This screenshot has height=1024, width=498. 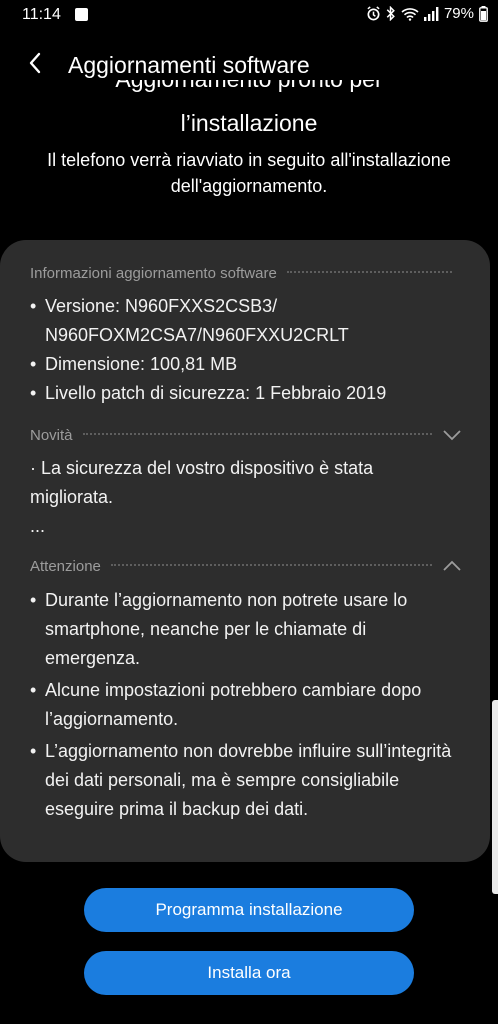 I want to click on headline: Aggiornamento pronto per l’installazione, so click(x=249, y=110).